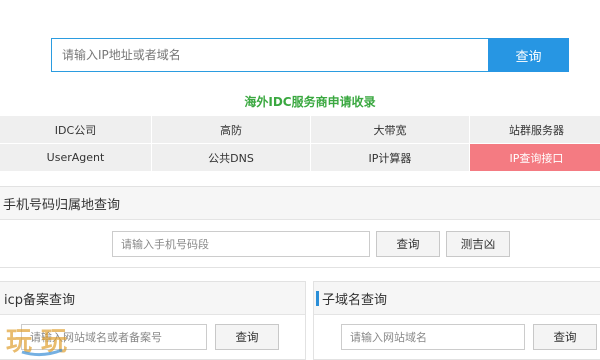  Describe the element at coordinates (535, 157) in the screenshot. I see `nav-item-ip-api: IP查询接口` at that location.